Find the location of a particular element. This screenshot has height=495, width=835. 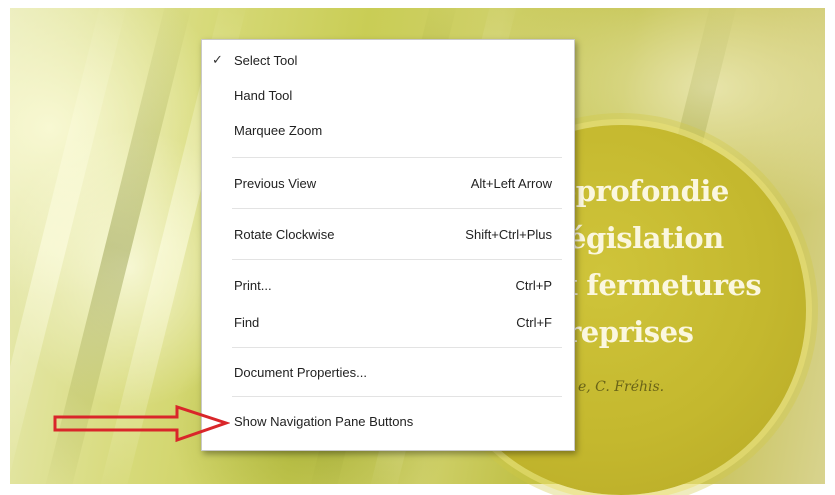

menu-item-hand-tool: Hand Tool is located at coordinates (388, 96).